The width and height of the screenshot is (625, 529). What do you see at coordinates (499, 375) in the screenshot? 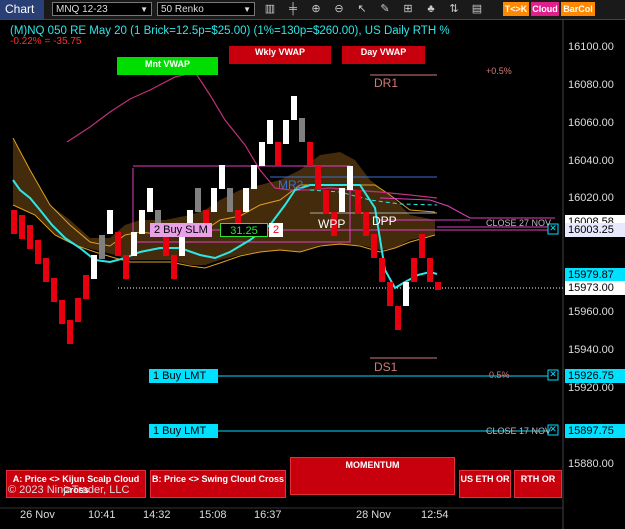
I see `pct-down-label: 0.5%` at bounding box center [499, 375].